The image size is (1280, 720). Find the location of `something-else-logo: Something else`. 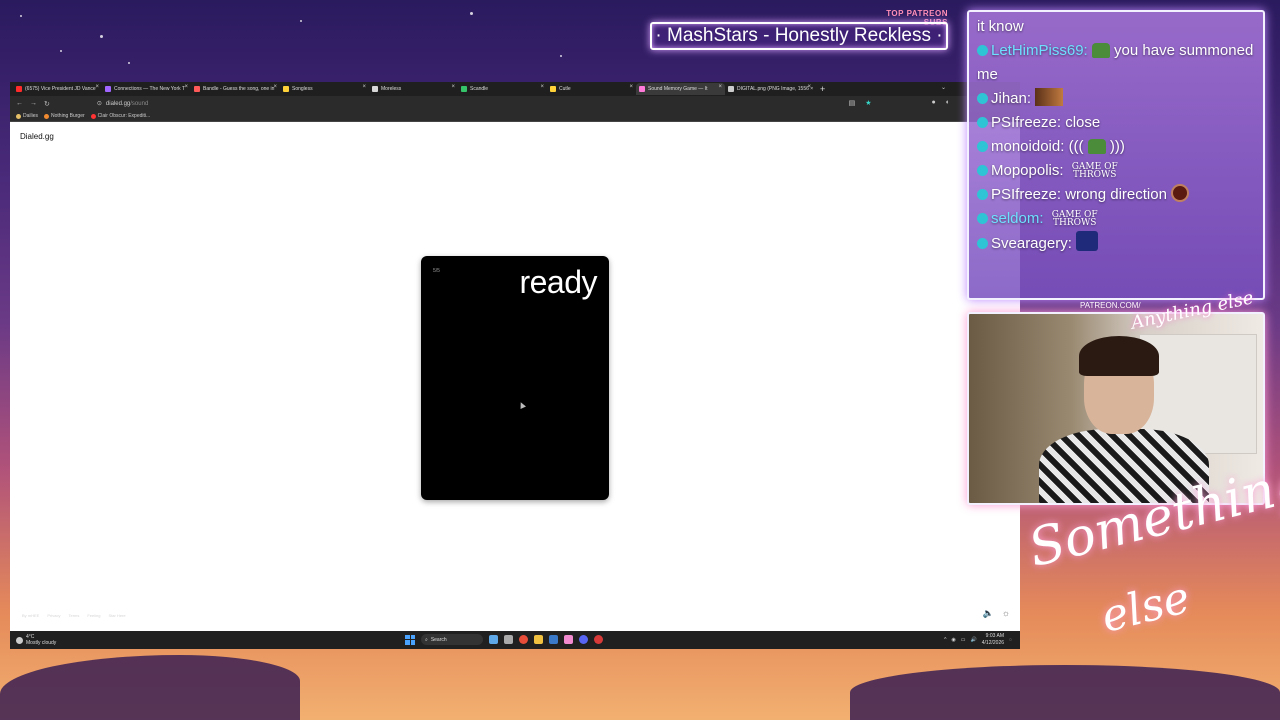

something-else-logo: Something else is located at coordinates (1151, 547).